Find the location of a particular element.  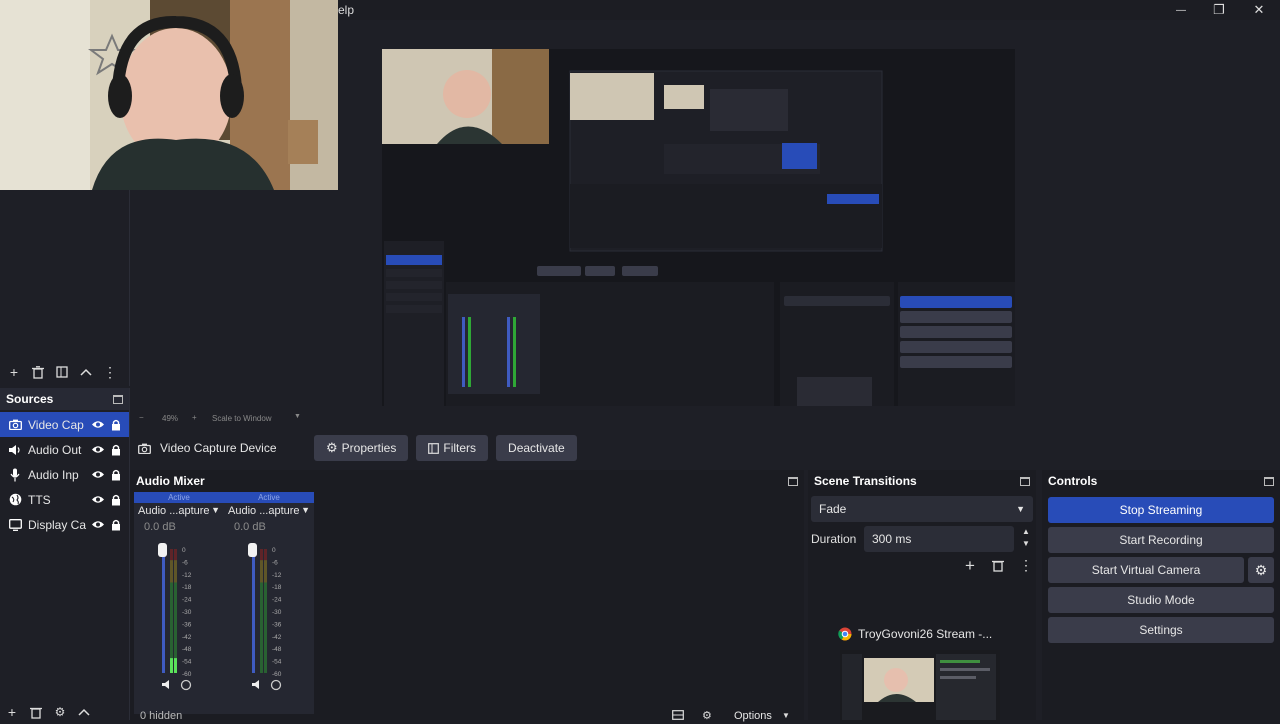

options-button: Options is located at coordinates (753, 716).